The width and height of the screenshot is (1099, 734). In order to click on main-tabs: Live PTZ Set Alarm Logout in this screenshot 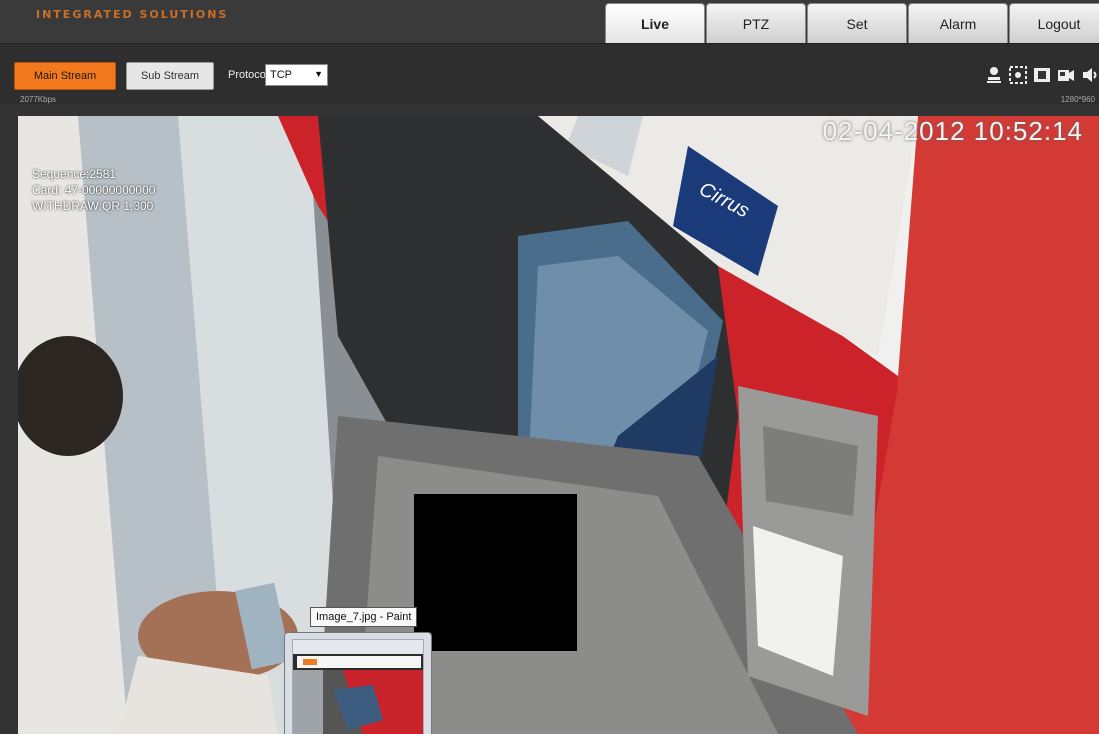, I will do `click(852, 23)`.